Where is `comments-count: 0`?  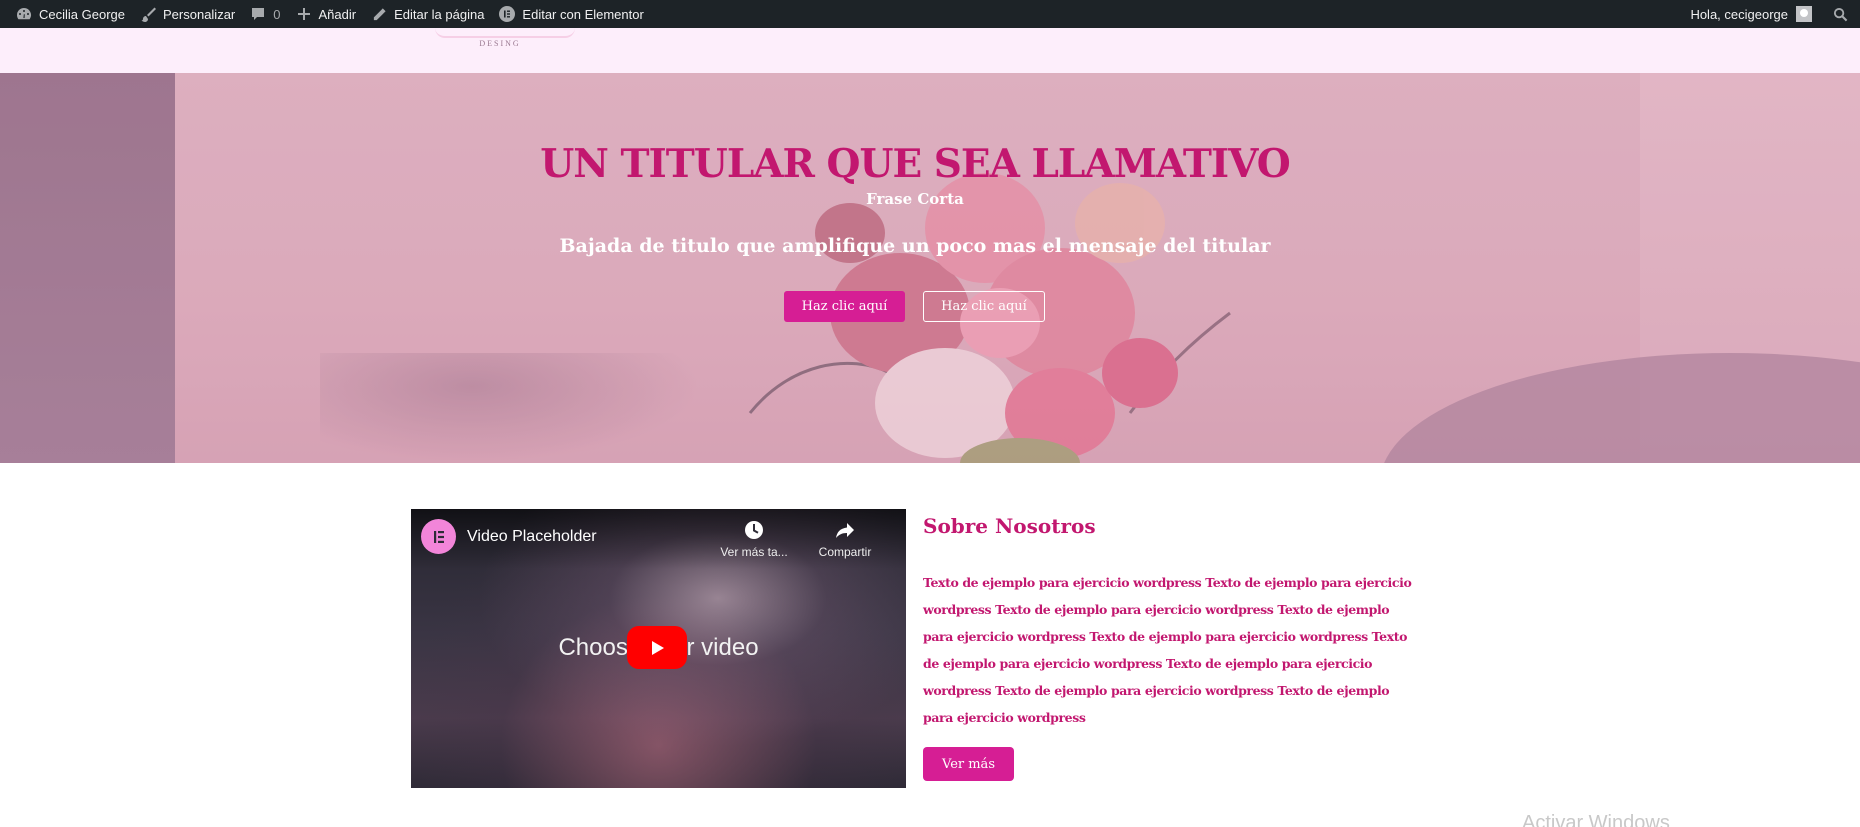
comments-count: 0 is located at coordinates (277, 14).